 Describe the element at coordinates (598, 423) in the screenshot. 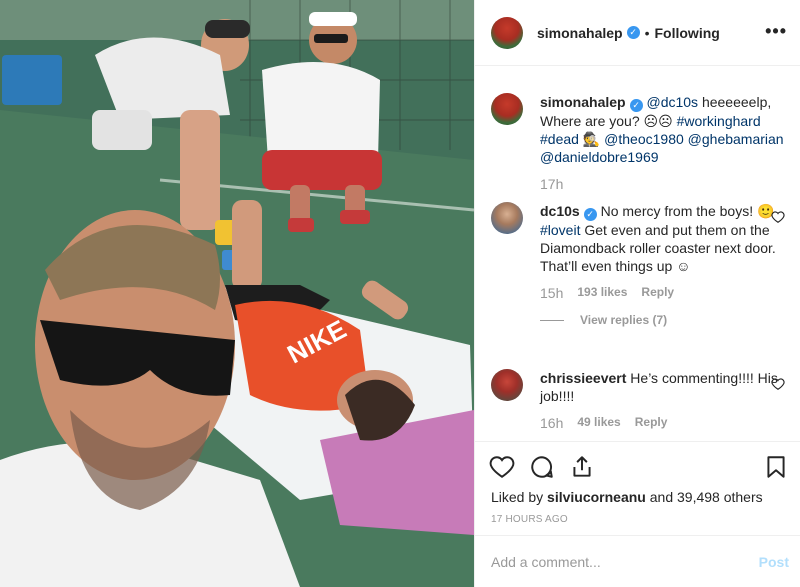

I see `comment-likes-count: 49 likes` at that location.